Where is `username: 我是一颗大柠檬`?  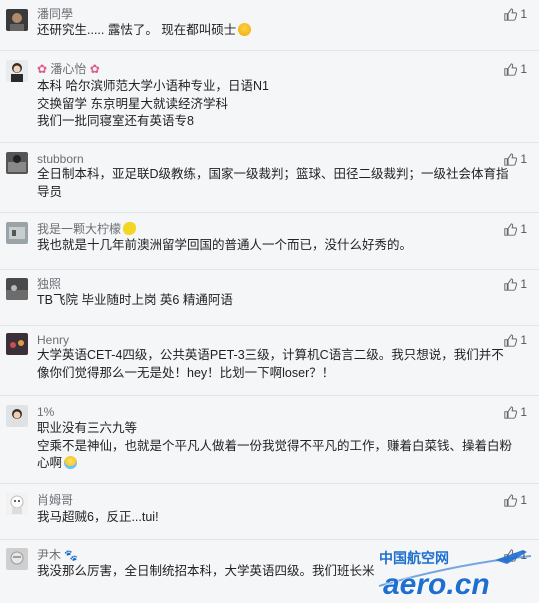 username: 我是一颗大柠檬 is located at coordinates (87, 229).